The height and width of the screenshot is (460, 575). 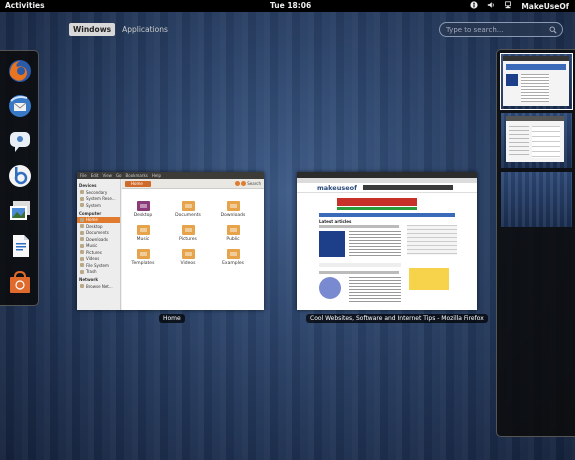 I want to click on search-button: Search, so click(x=254, y=183).